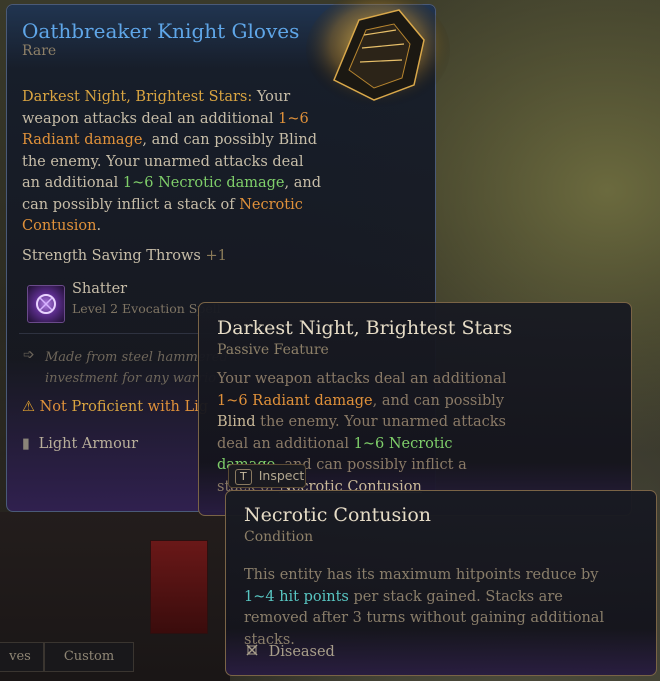  What do you see at coordinates (236, 422) in the screenshot?
I see `blind-link: Blind` at bounding box center [236, 422].